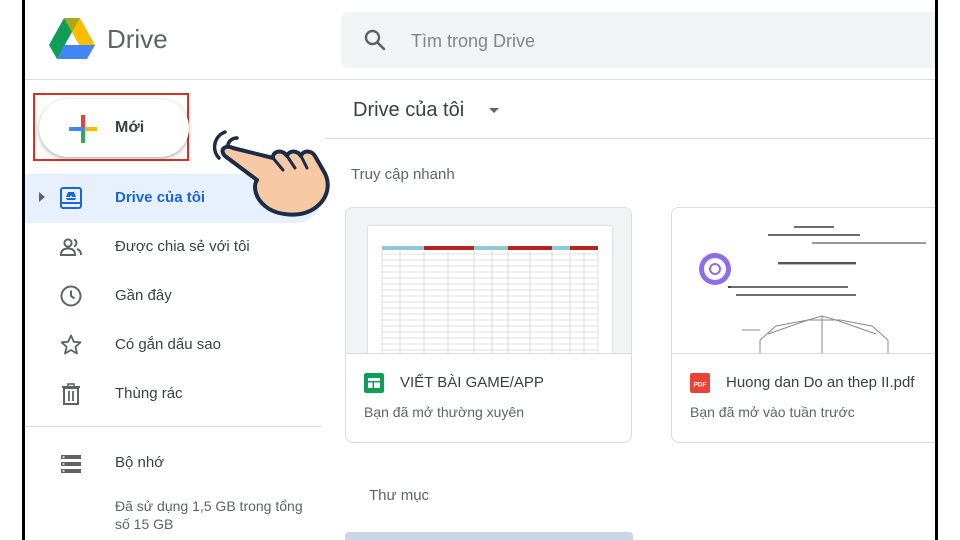 The height and width of the screenshot is (540, 960). I want to click on file-name: VIẾT BÀI GAME/APP, so click(472, 382).